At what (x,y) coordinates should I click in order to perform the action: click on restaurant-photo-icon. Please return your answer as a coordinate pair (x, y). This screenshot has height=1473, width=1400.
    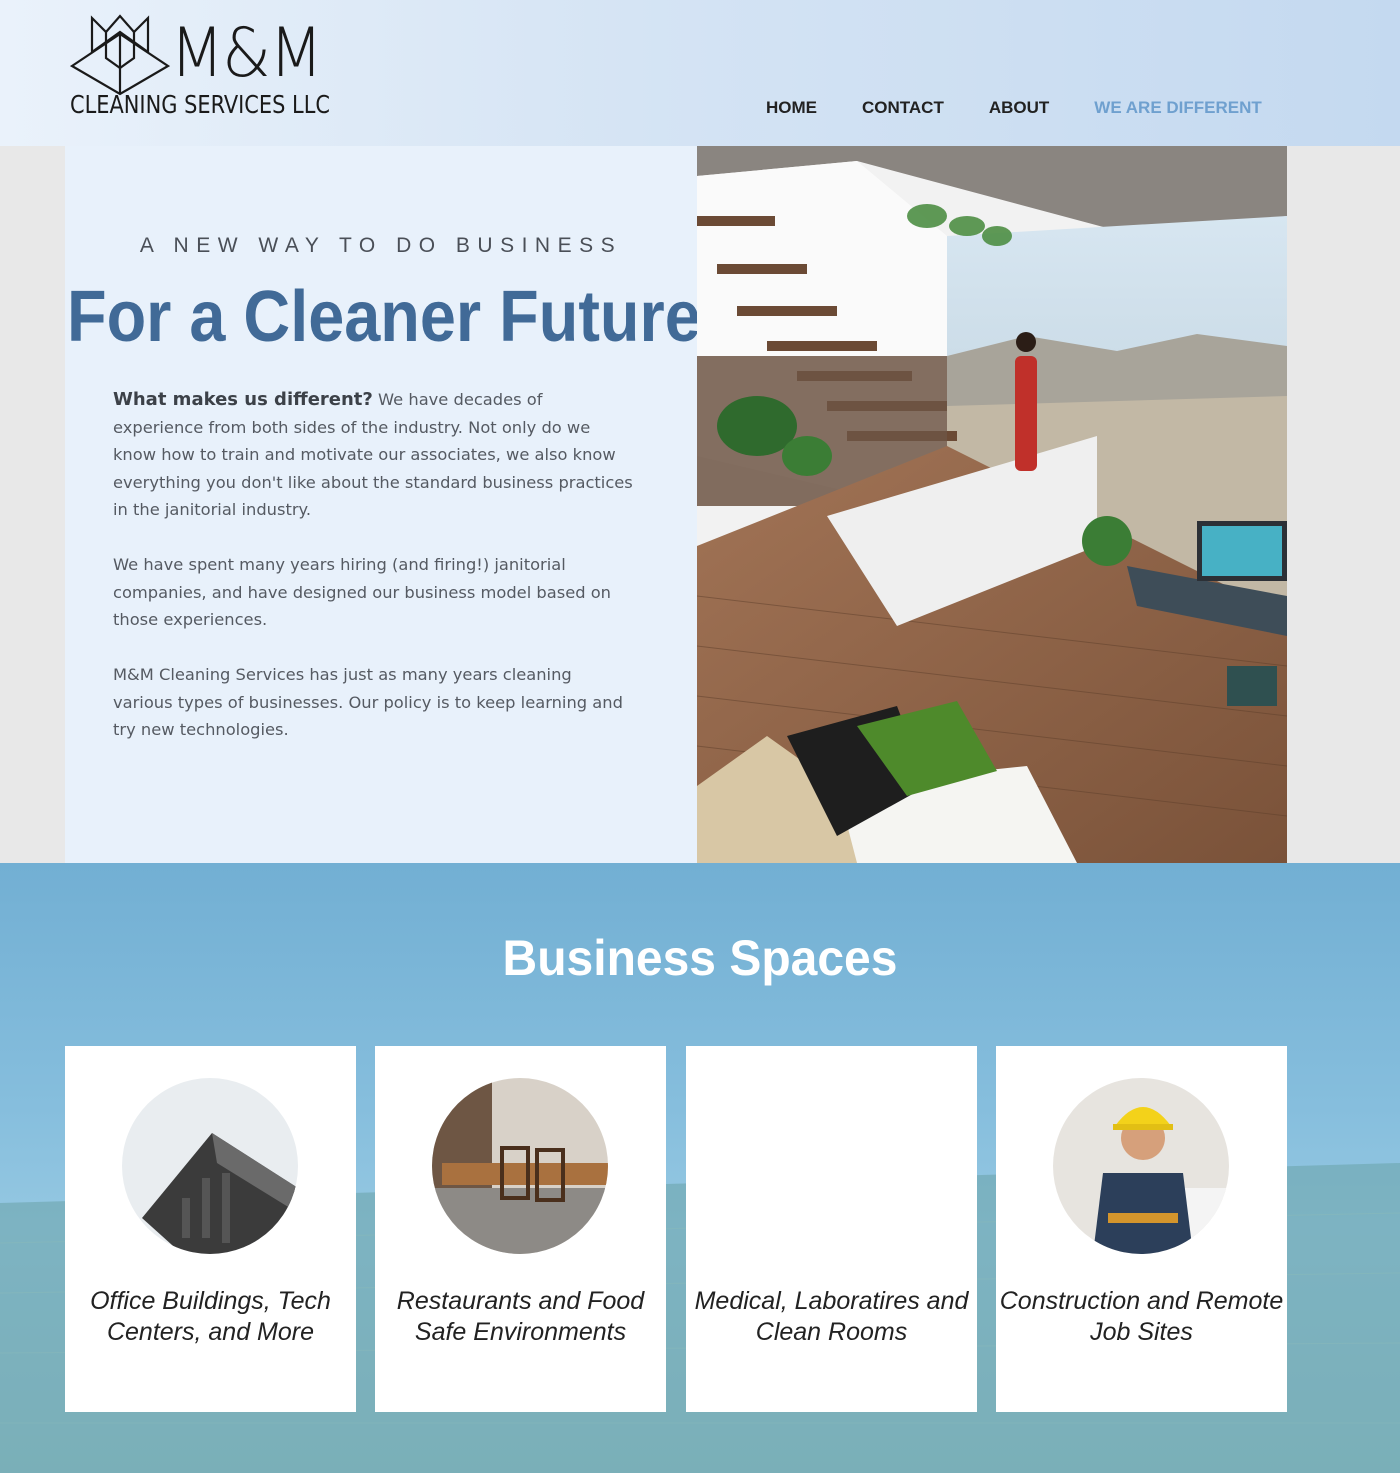
    Looking at the image, I should click on (520, 1166).